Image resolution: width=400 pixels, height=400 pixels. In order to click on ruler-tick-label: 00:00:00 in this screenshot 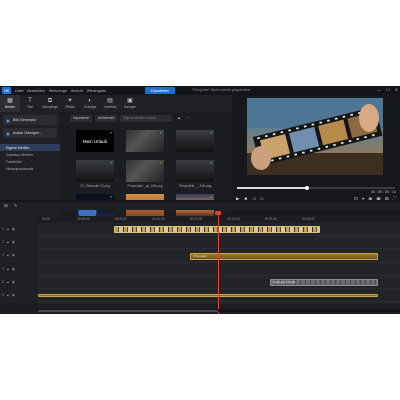, I will do `click(83, 219)`.